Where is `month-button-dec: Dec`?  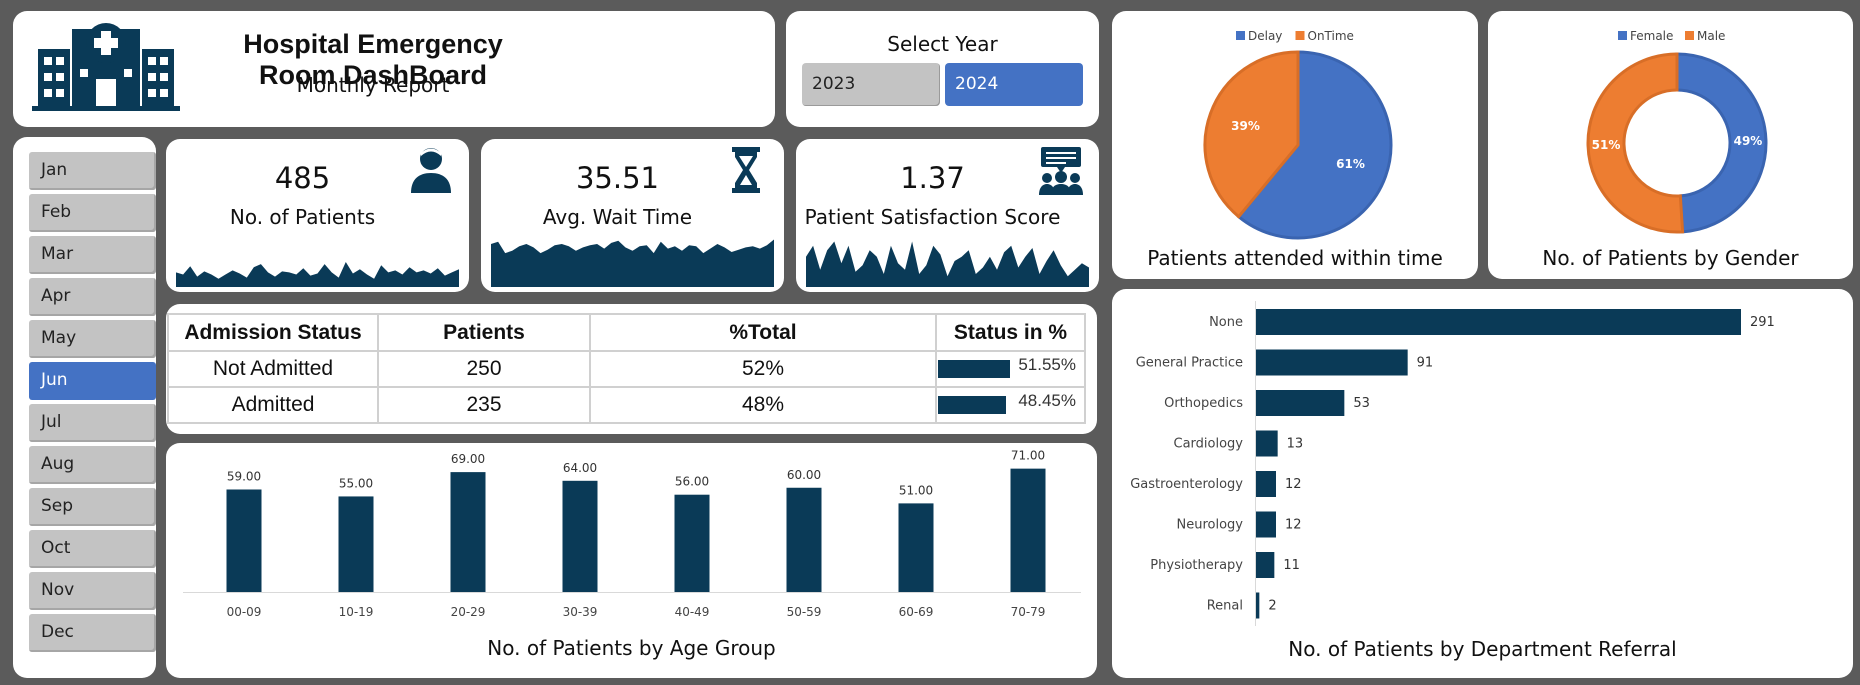 month-button-dec: Dec is located at coordinates (92, 633).